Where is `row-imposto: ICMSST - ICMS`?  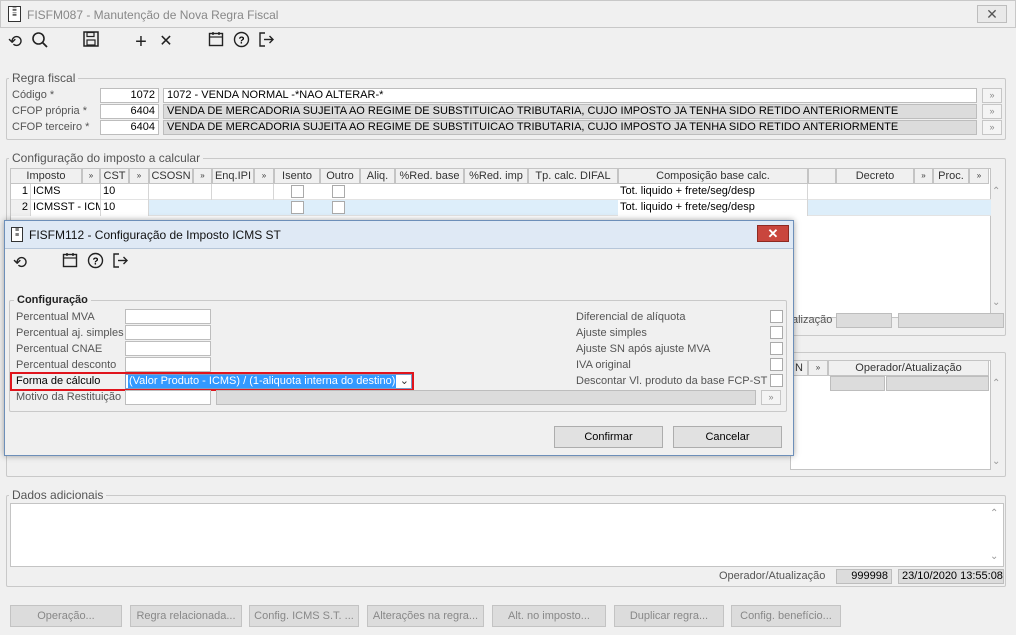 row-imposto: ICMSST - ICMS is located at coordinates (66, 208).